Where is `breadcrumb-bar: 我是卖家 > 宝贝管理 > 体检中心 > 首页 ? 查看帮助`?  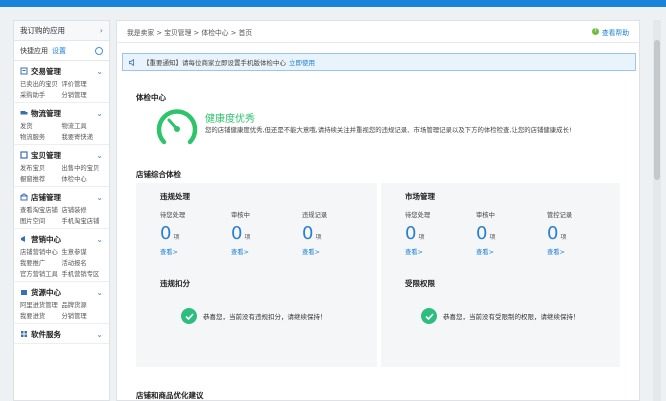
breadcrumb-bar: 我是卖家 > 宝贝管理 > 体检中心 > 首页 ? 查看帮助 is located at coordinates (378, 32).